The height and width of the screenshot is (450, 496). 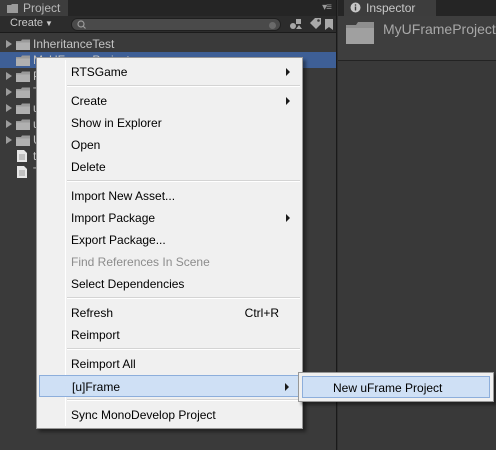 What do you see at coordinates (355, 7) in the screenshot?
I see `info-icon` at bounding box center [355, 7].